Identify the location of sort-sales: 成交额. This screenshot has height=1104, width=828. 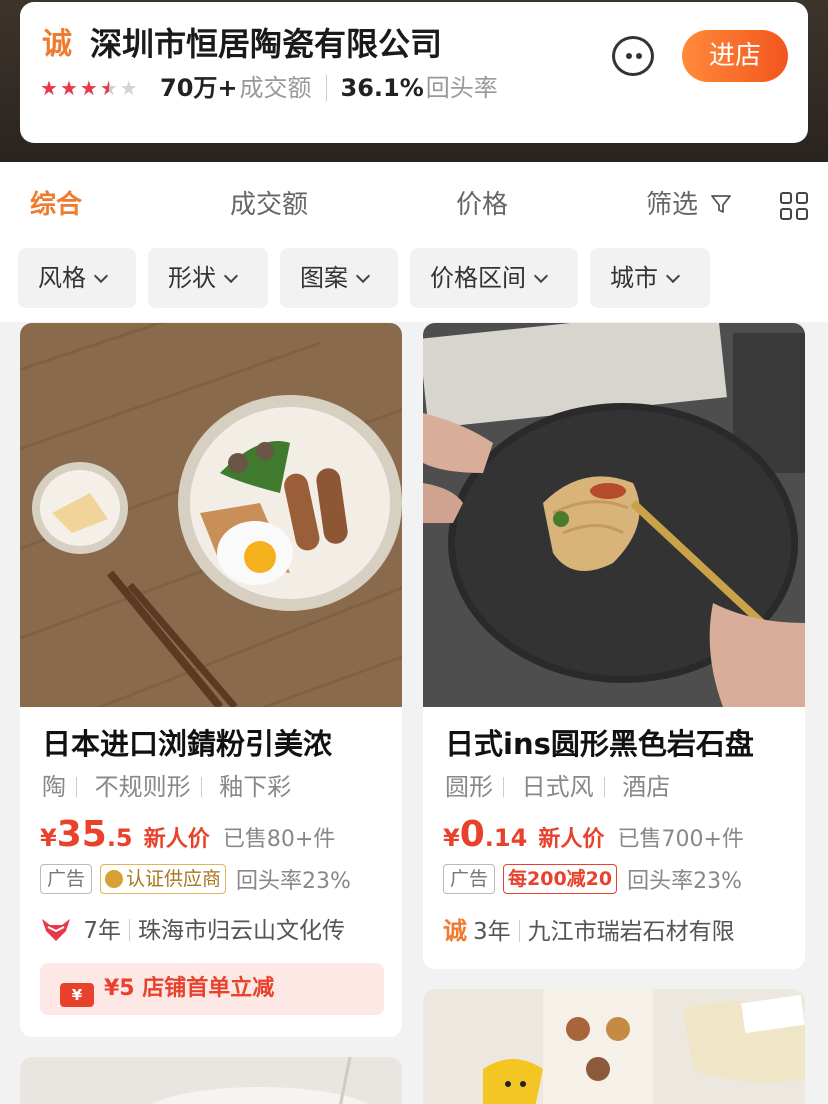
(269, 205).